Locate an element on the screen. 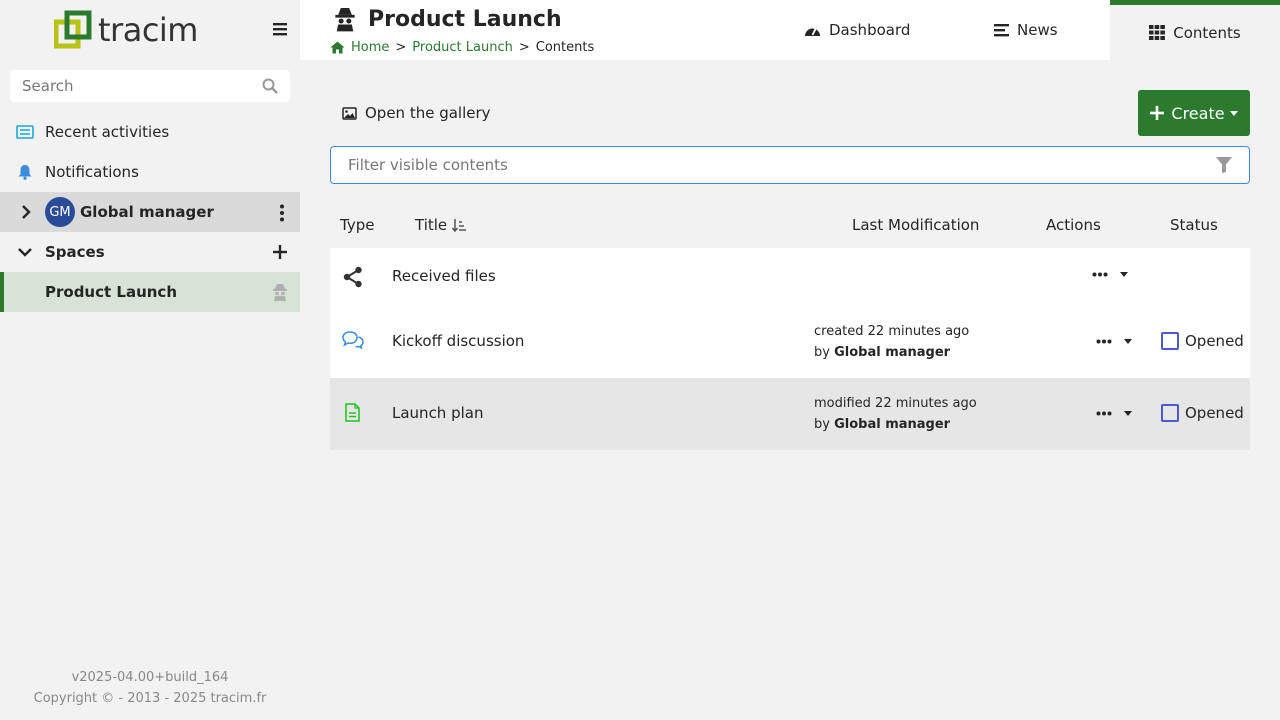  bell-icon is located at coordinates (25, 172).